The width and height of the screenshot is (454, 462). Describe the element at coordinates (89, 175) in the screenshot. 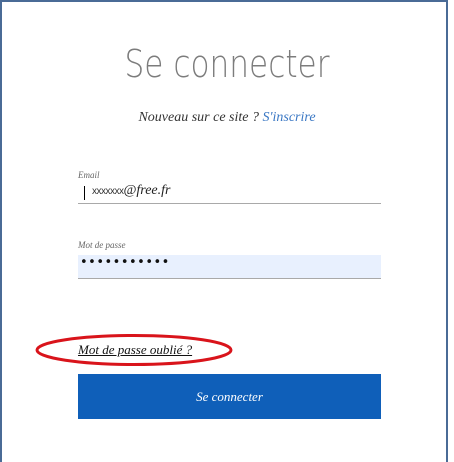

I see `email-label: Email` at that location.